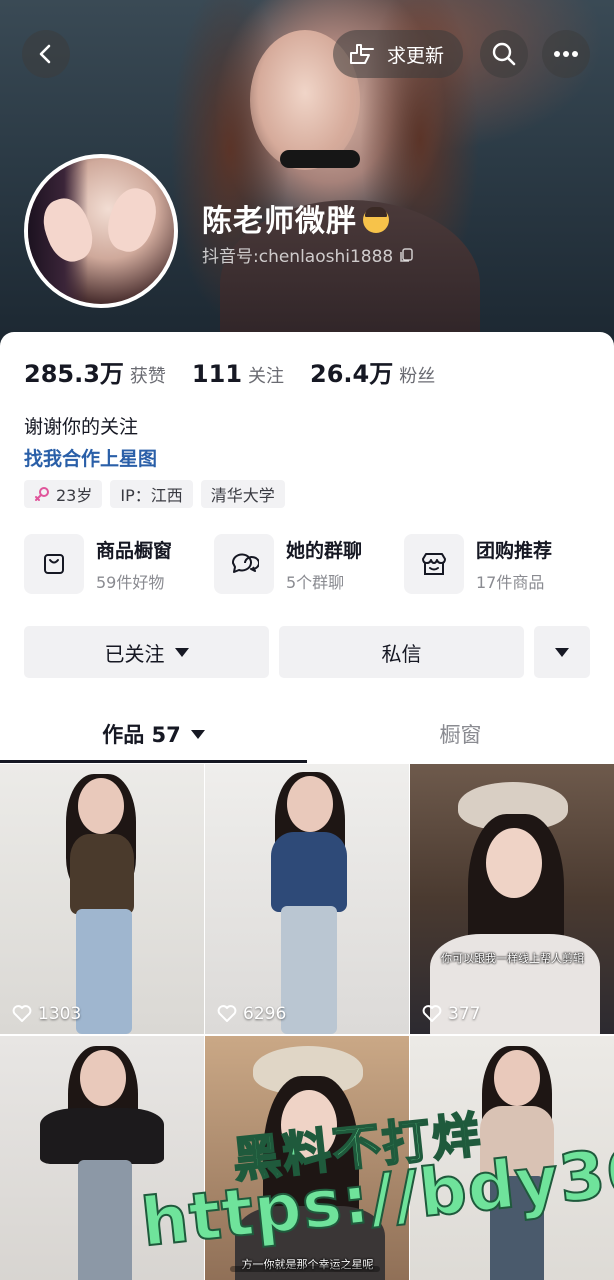  What do you see at coordinates (279, 221) in the screenshot?
I see `nickname-text: 陈老师微胖` at bounding box center [279, 221].